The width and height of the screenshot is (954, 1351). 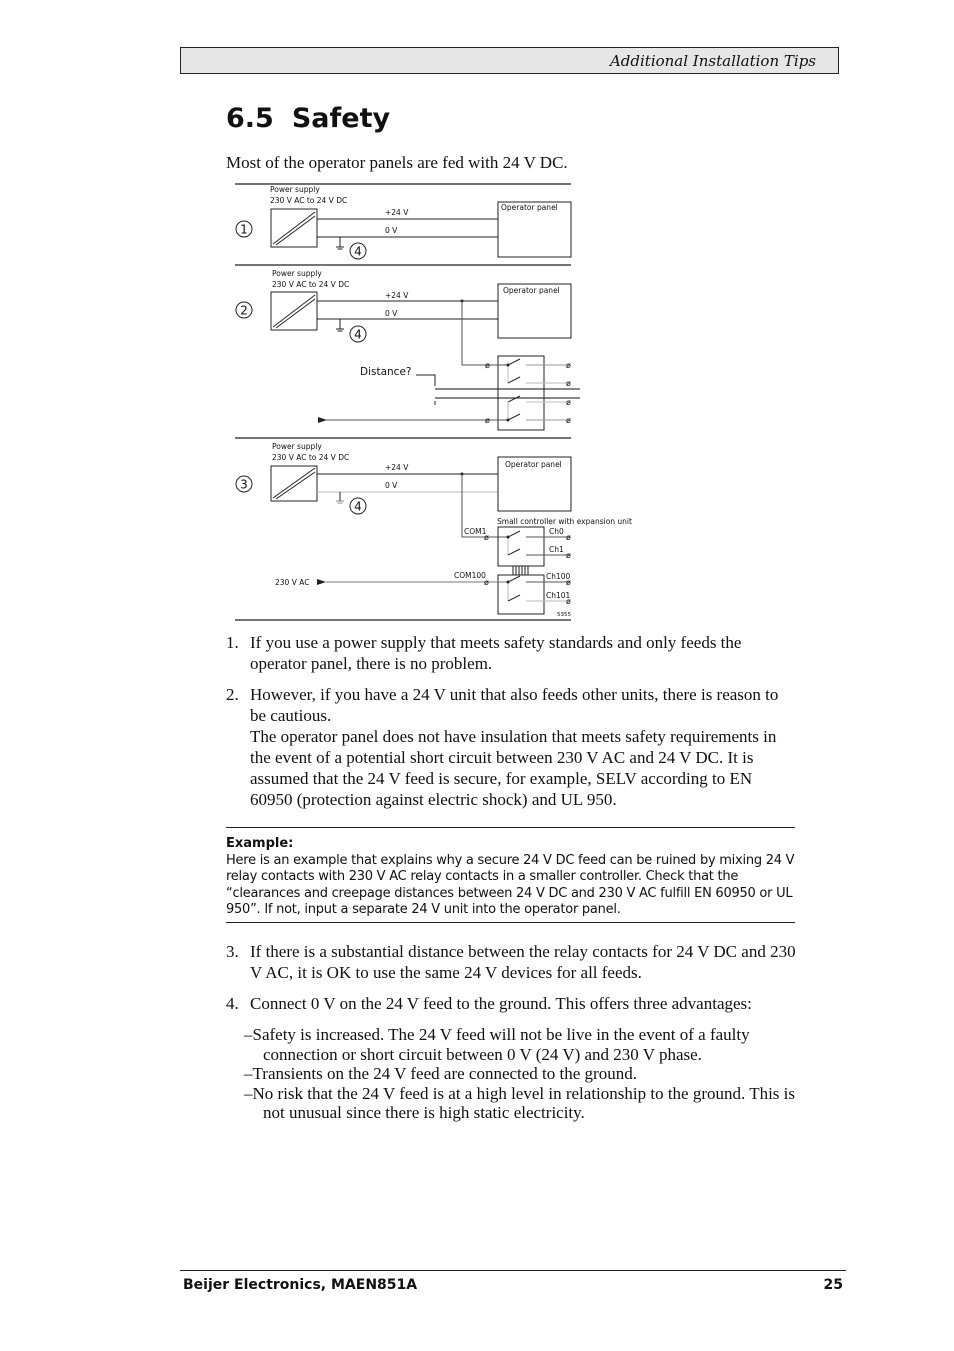 I want to click on plus24-label: +24 V, so click(x=397, y=212).